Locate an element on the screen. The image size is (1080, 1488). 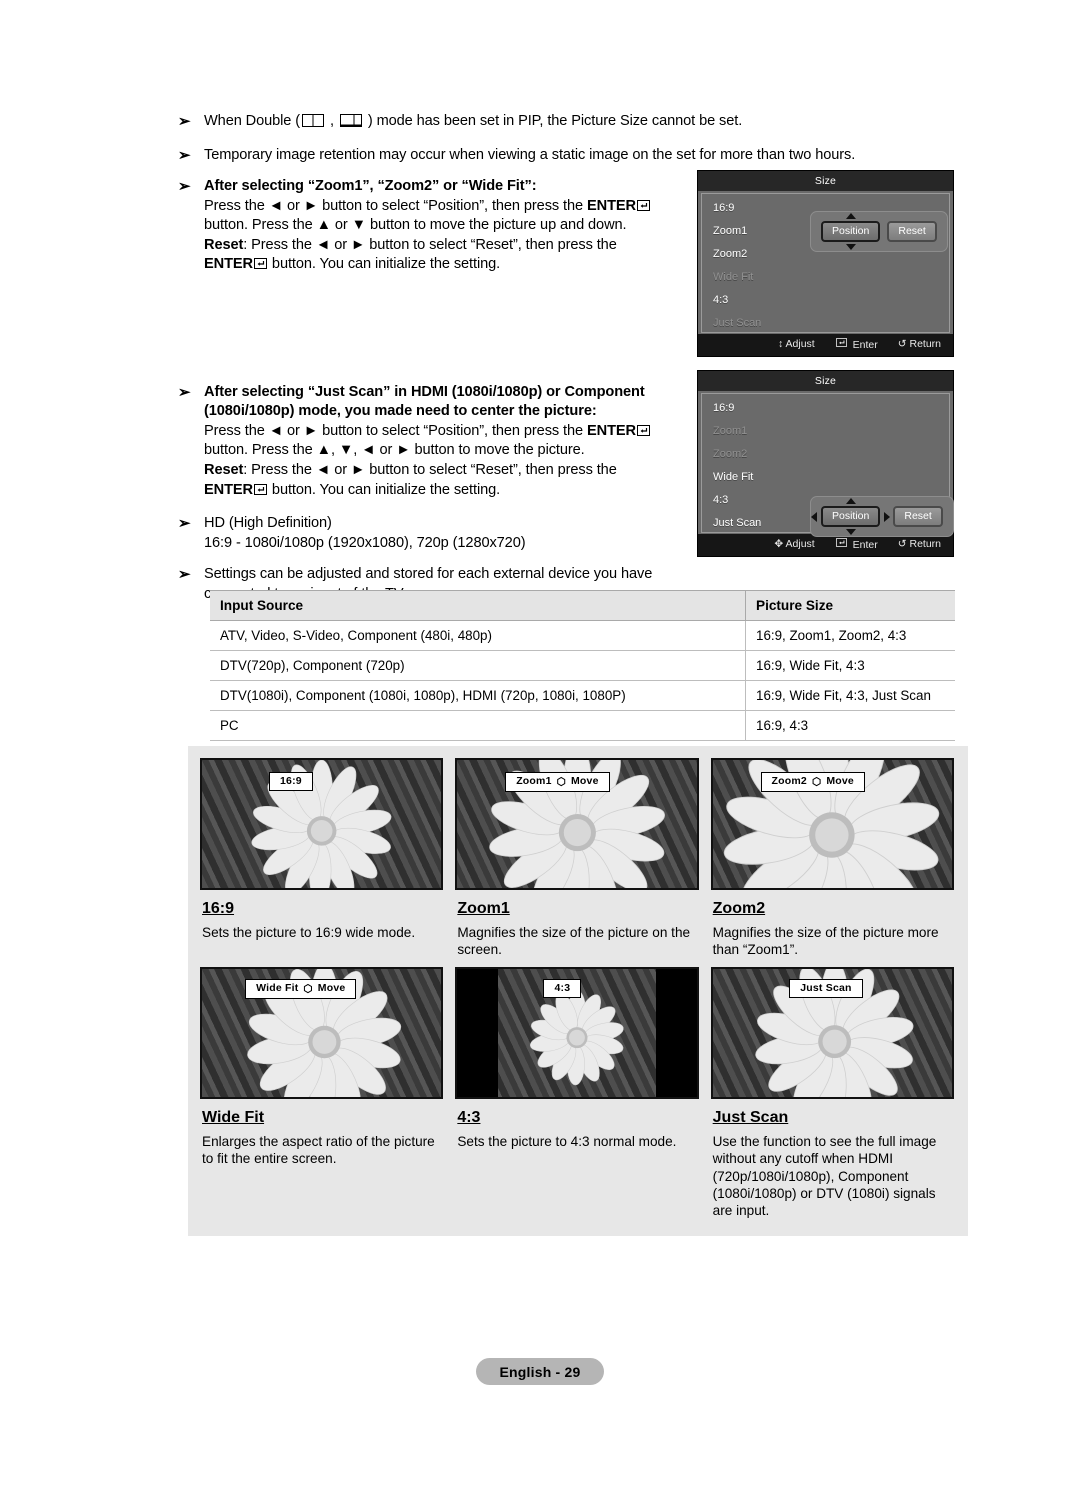
down-arrow-icon: ▼ is located at coordinates (358, 225).